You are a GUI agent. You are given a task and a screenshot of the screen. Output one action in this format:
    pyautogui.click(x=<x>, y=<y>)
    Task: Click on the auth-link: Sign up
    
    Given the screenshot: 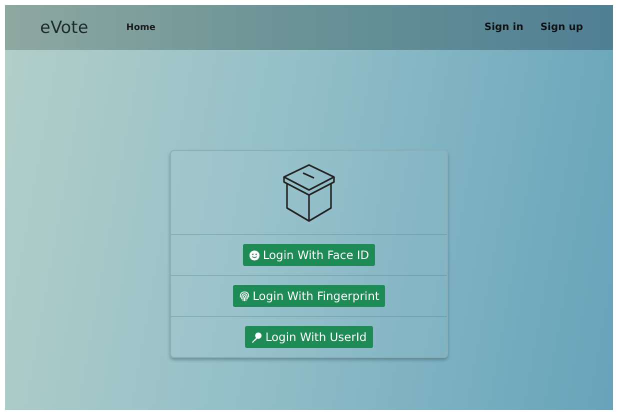 What is the action you would take?
    pyautogui.click(x=561, y=27)
    